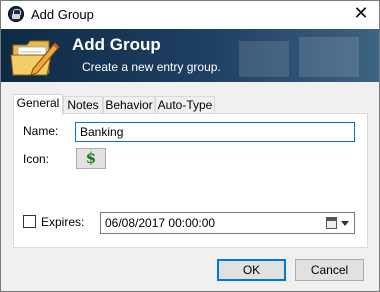 This screenshot has height=292, width=380. I want to click on expires-date-value: 06/08/2017 00:00:00, so click(160, 223).